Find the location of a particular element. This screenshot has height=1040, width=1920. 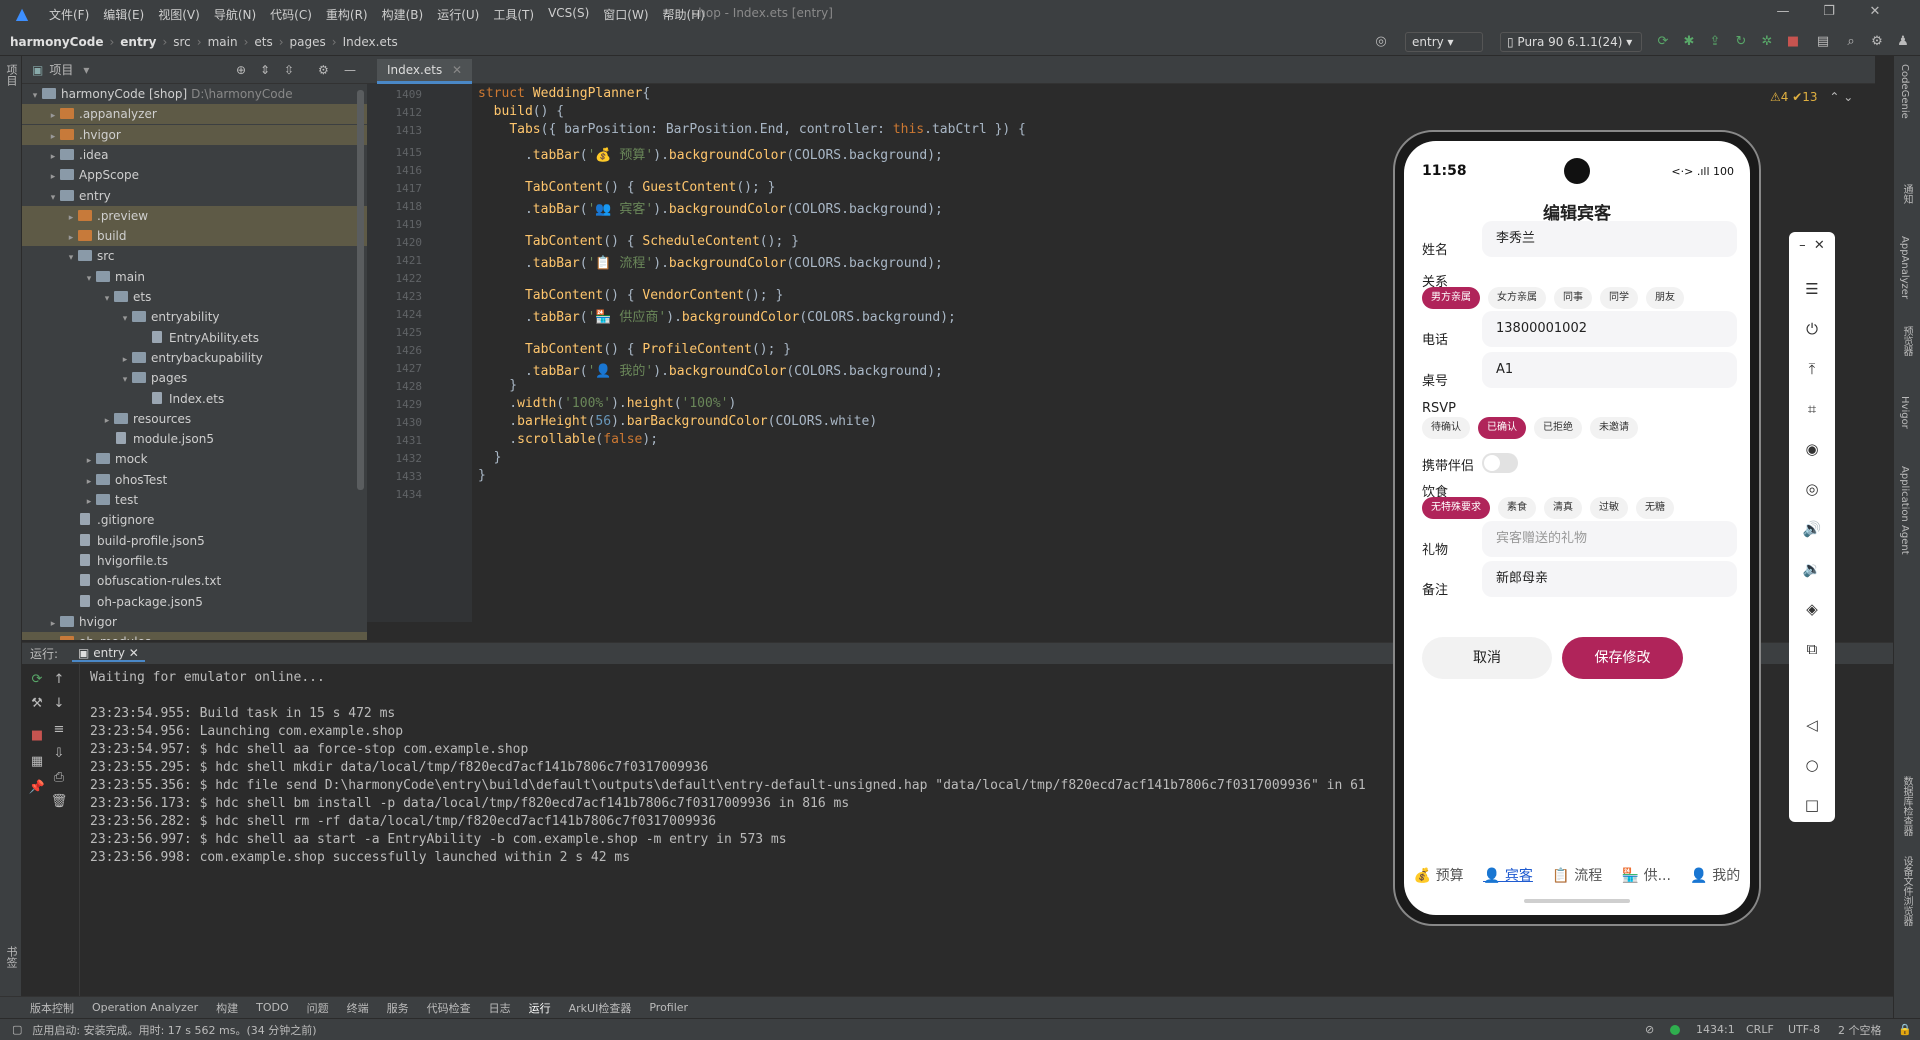

chip-diets: 清真 is located at coordinates (1563, 508).